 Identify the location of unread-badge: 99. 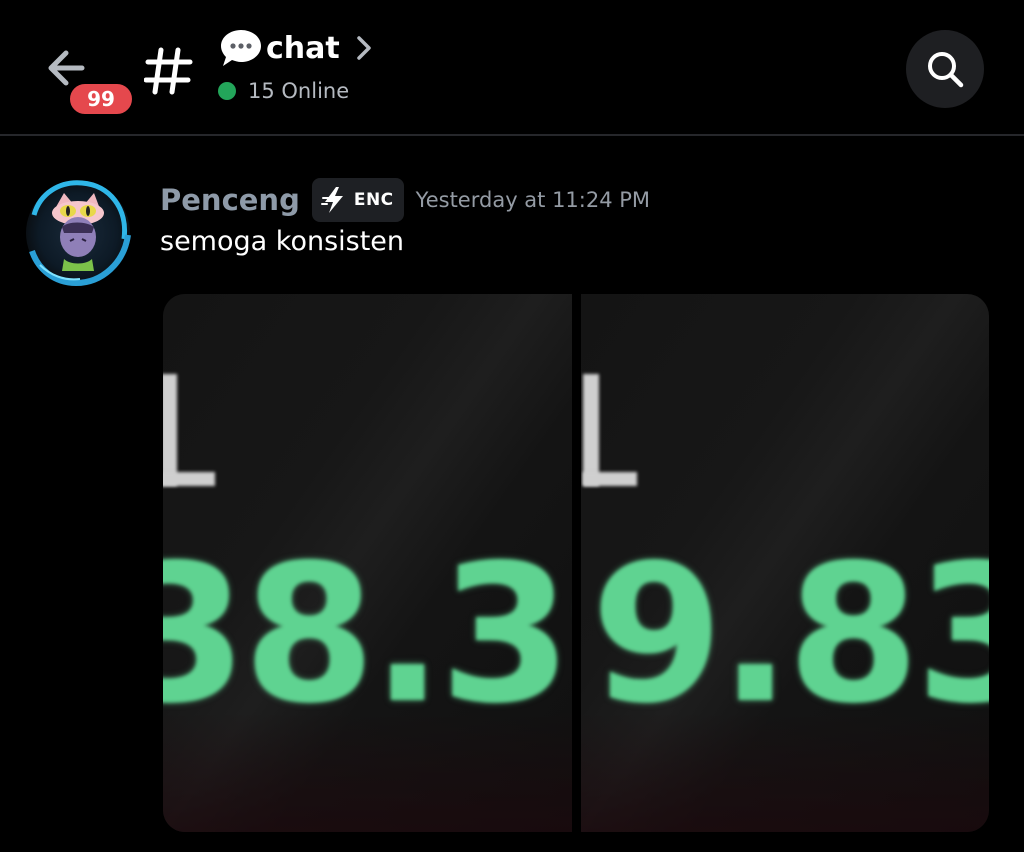
(101, 99).